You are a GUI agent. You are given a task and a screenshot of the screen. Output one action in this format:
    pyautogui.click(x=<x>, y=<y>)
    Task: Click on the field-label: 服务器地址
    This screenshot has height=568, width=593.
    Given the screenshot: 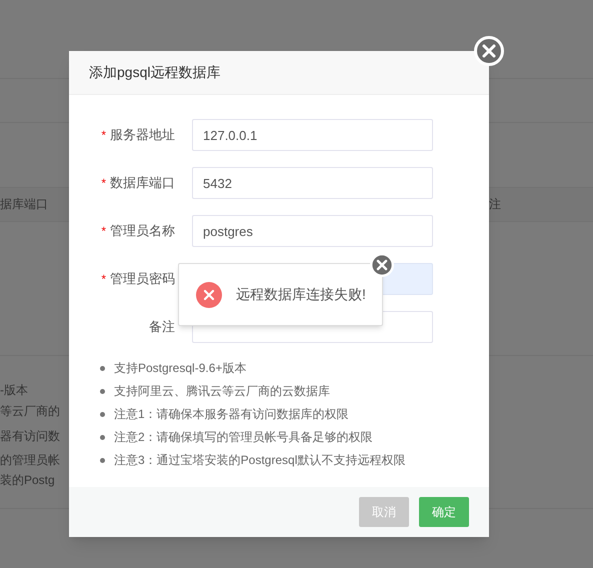 What is the action you would take?
    pyautogui.click(x=142, y=135)
    